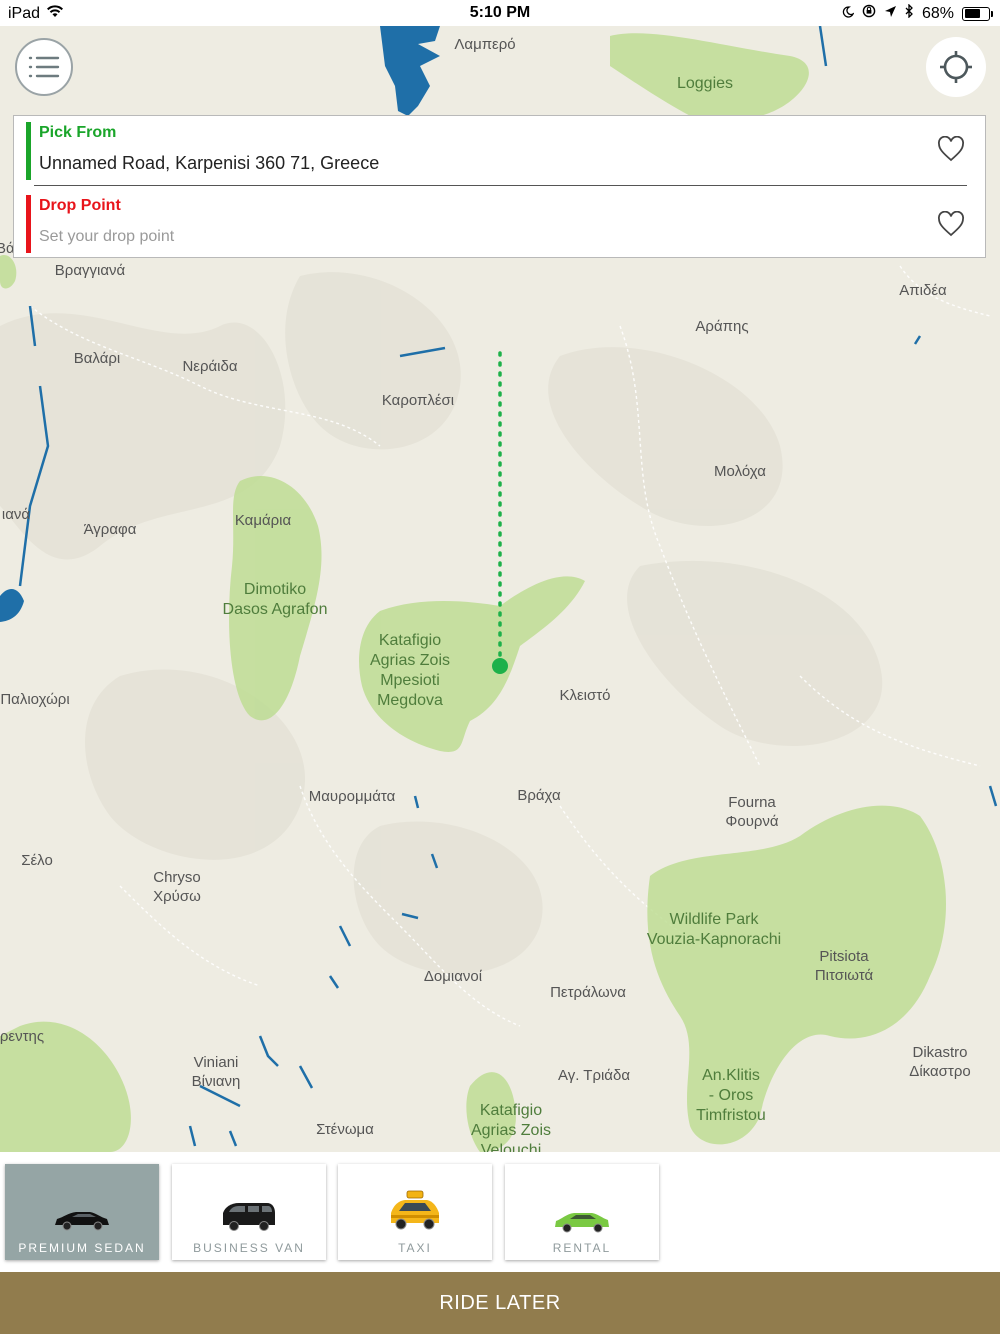 The width and height of the screenshot is (1000, 1334). Describe the element at coordinates (97, 358) in the screenshot. I see `map-place-label: Βαλάρι` at that location.